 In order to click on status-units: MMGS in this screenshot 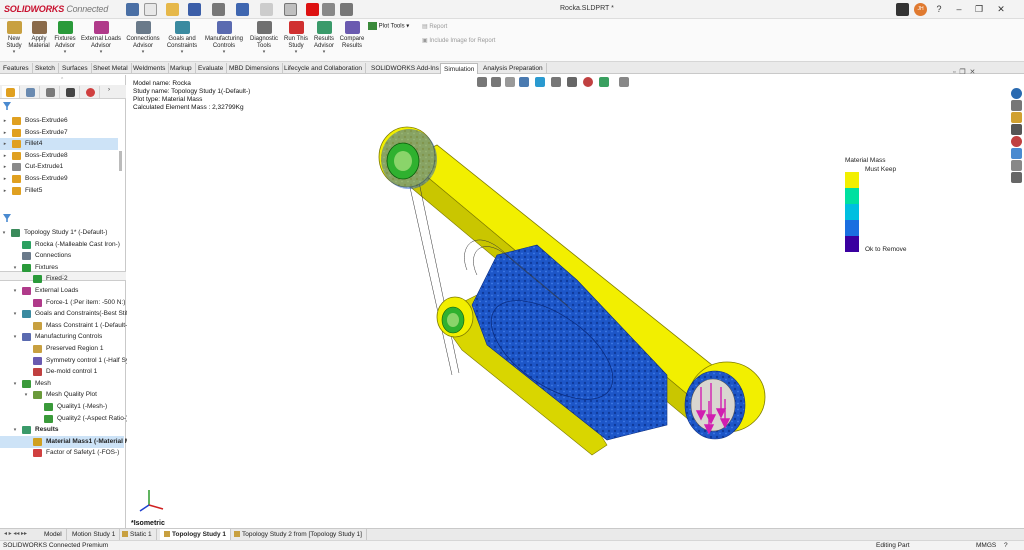, I will do `click(986, 545)`.